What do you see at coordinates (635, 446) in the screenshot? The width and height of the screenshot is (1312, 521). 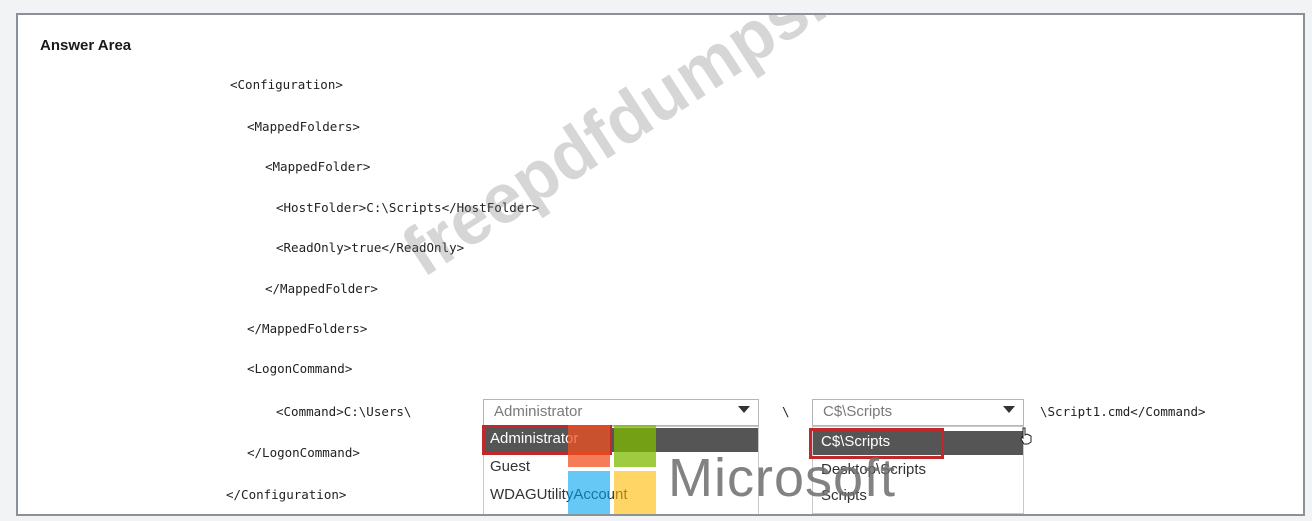 I see `microsoft-logo-green-square` at bounding box center [635, 446].